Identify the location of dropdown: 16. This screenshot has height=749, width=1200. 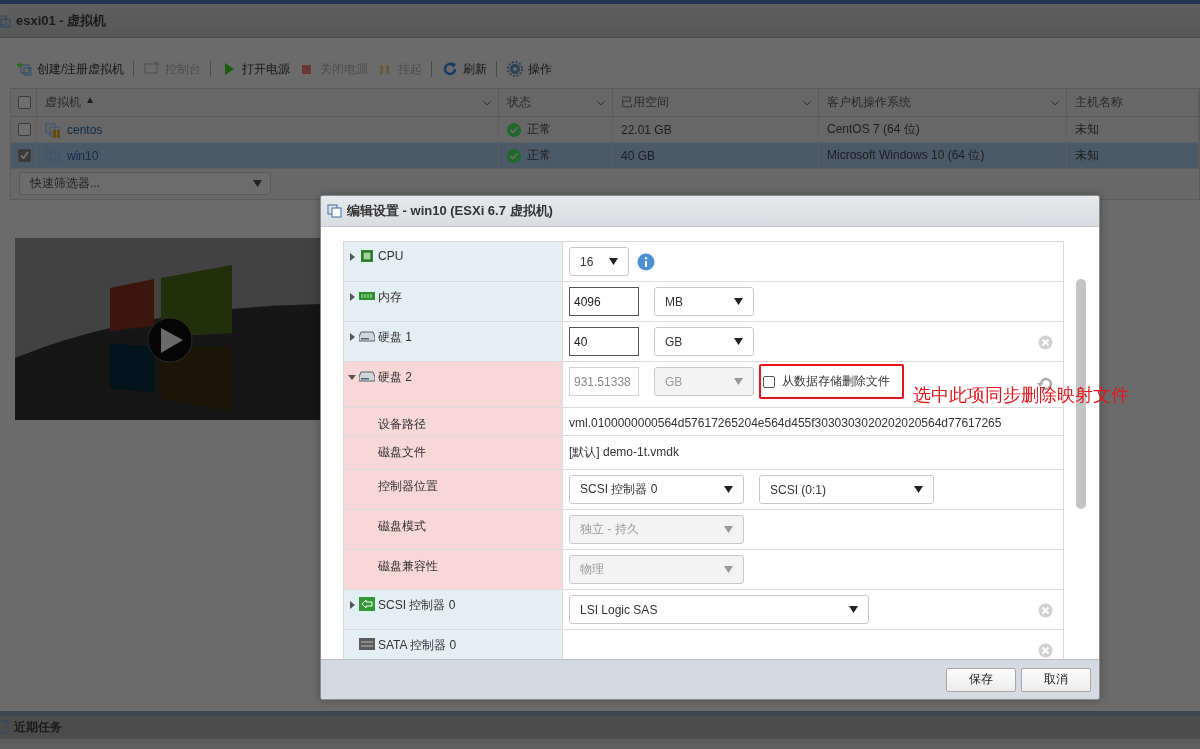
(599, 261).